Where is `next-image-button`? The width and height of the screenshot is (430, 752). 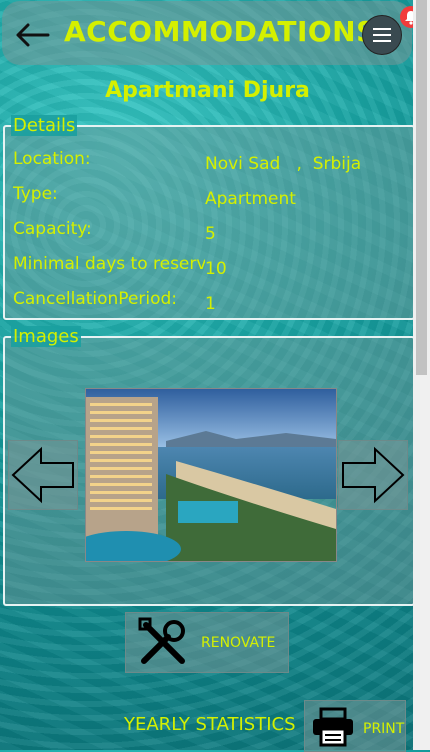
next-image-button is located at coordinates (373, 475).